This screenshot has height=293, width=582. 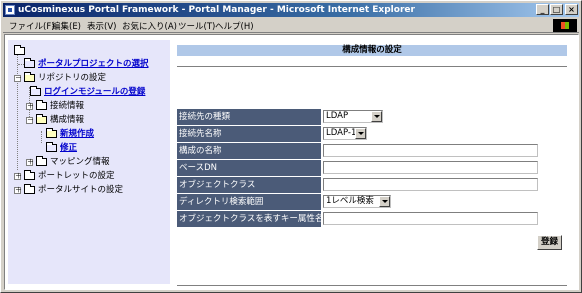 I want to click on config-name-label: 構成の名称, so click(x=249, y=151).